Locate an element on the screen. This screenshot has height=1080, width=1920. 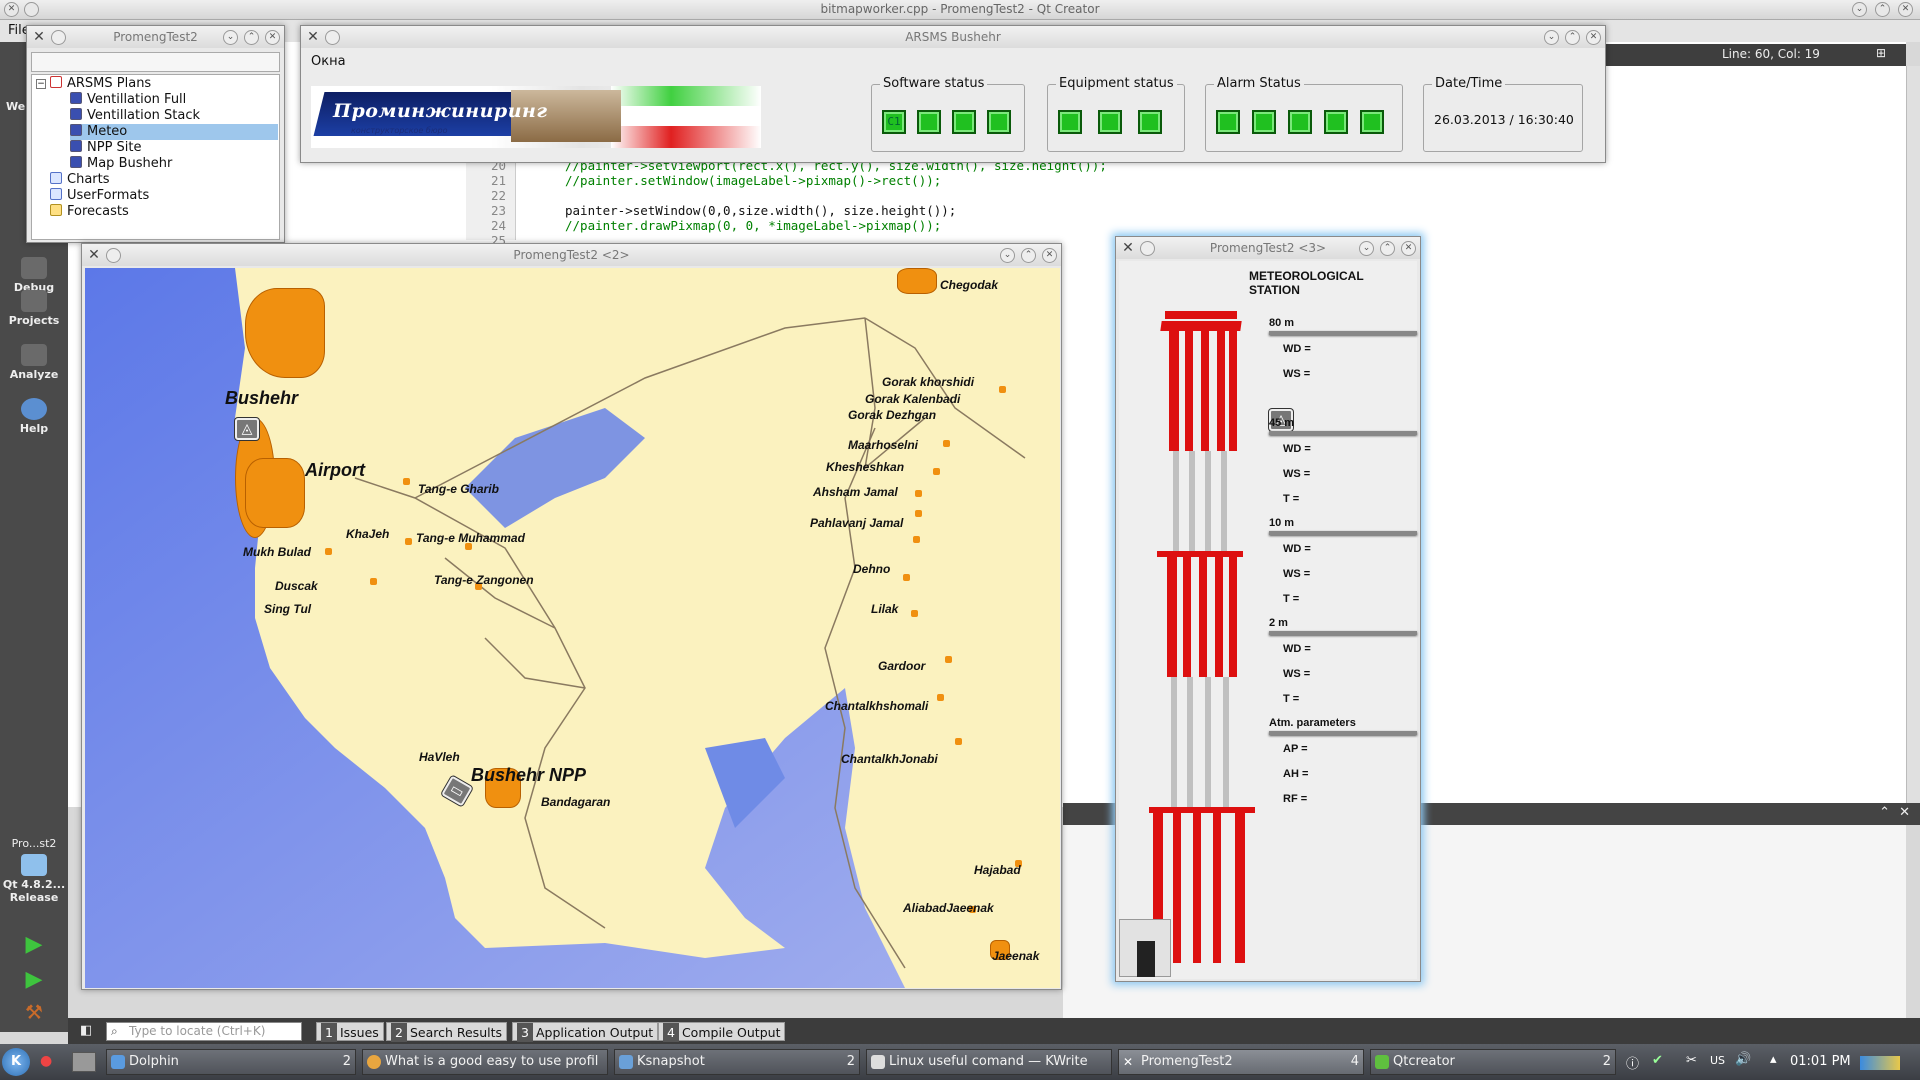
run-icon: ▶ is located at coordinates (34, 944).